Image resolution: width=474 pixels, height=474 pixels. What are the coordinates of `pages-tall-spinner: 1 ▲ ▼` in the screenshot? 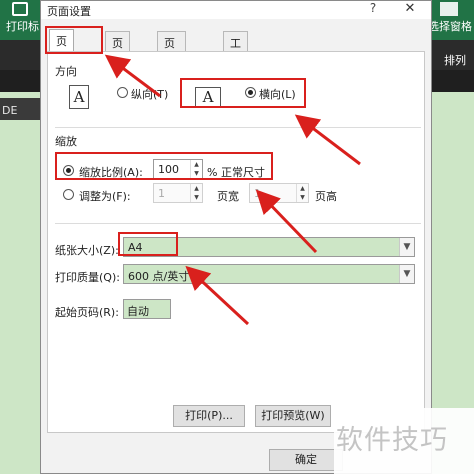 It's located at (279, 193).